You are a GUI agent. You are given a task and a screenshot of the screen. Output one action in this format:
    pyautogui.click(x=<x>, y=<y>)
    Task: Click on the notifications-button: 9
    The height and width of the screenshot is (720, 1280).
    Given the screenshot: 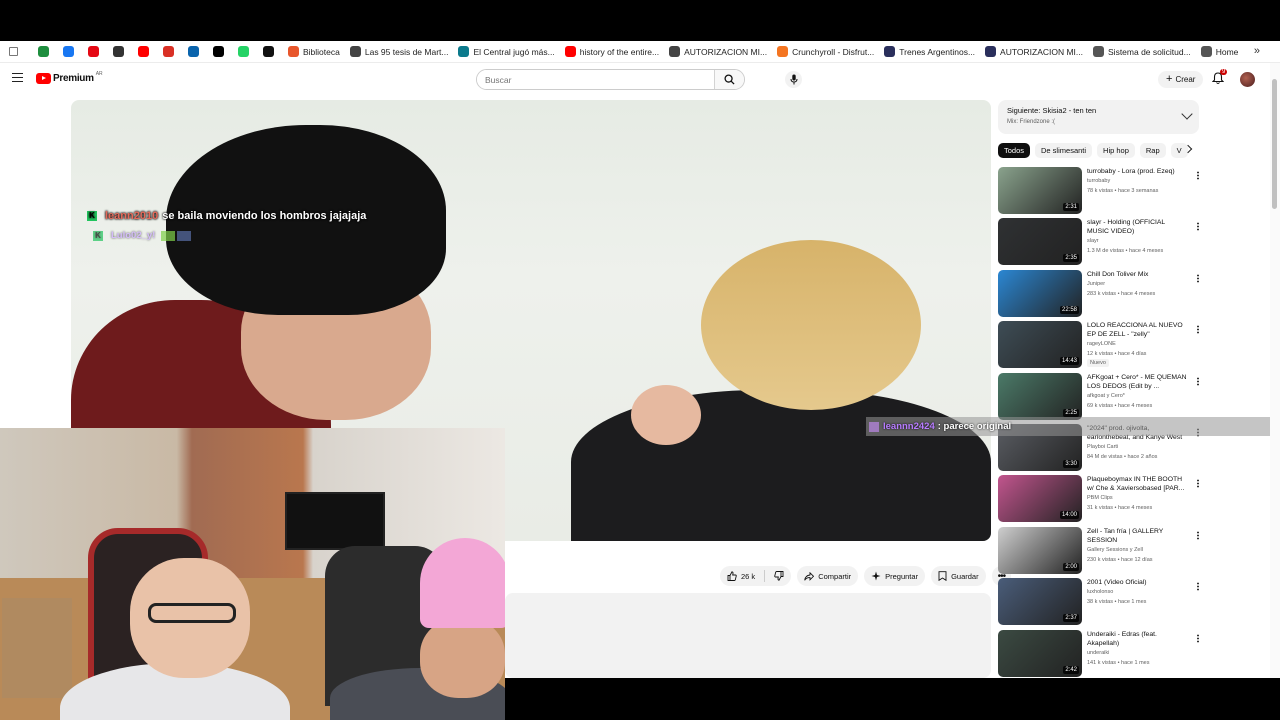 What is the action you would take?
    pyautogui.click(x=1219, y=77)
    